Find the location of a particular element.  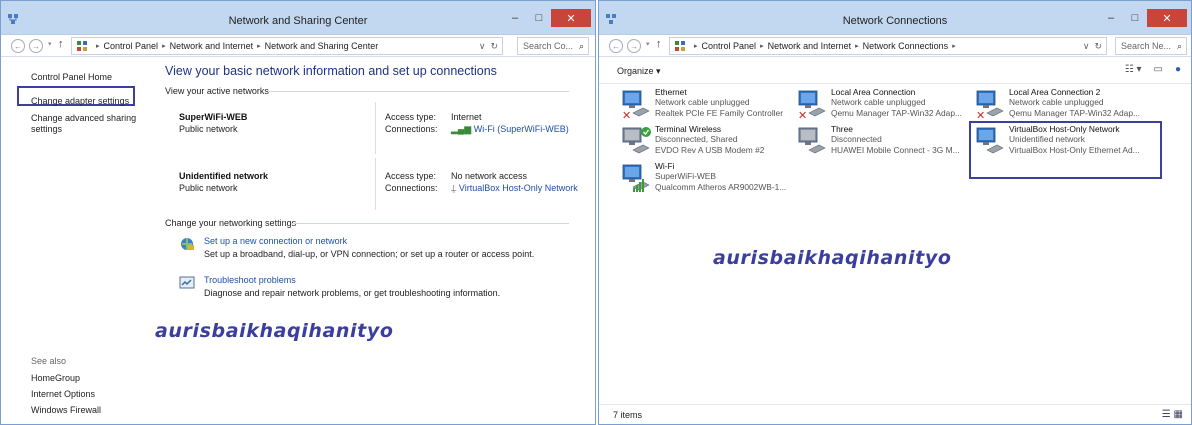

network-name: Unidentified network is located at coordinates (224, 176).